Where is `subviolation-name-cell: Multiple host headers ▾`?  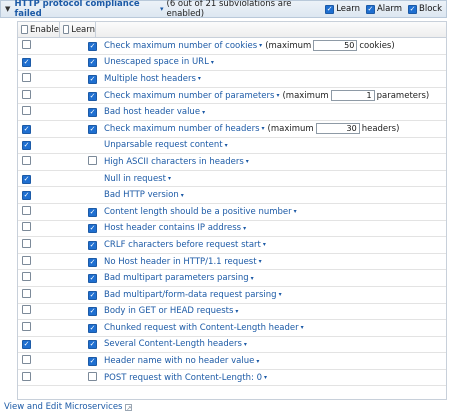 subviolation-name-cell: Multiple host headers ▾ is located at coordinates (147, 79).